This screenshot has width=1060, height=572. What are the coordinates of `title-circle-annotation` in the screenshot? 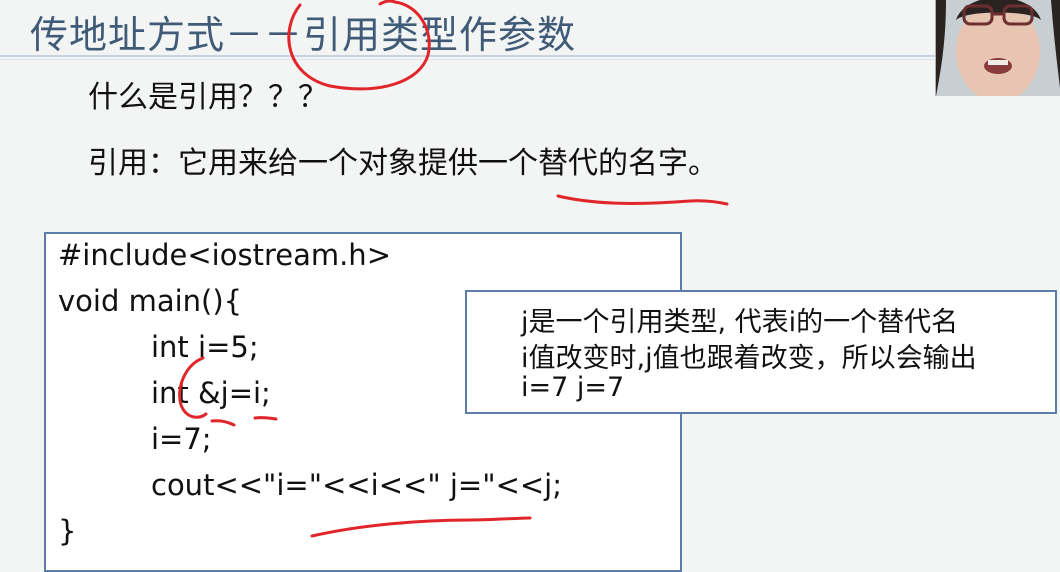 It's located at (359, 45).